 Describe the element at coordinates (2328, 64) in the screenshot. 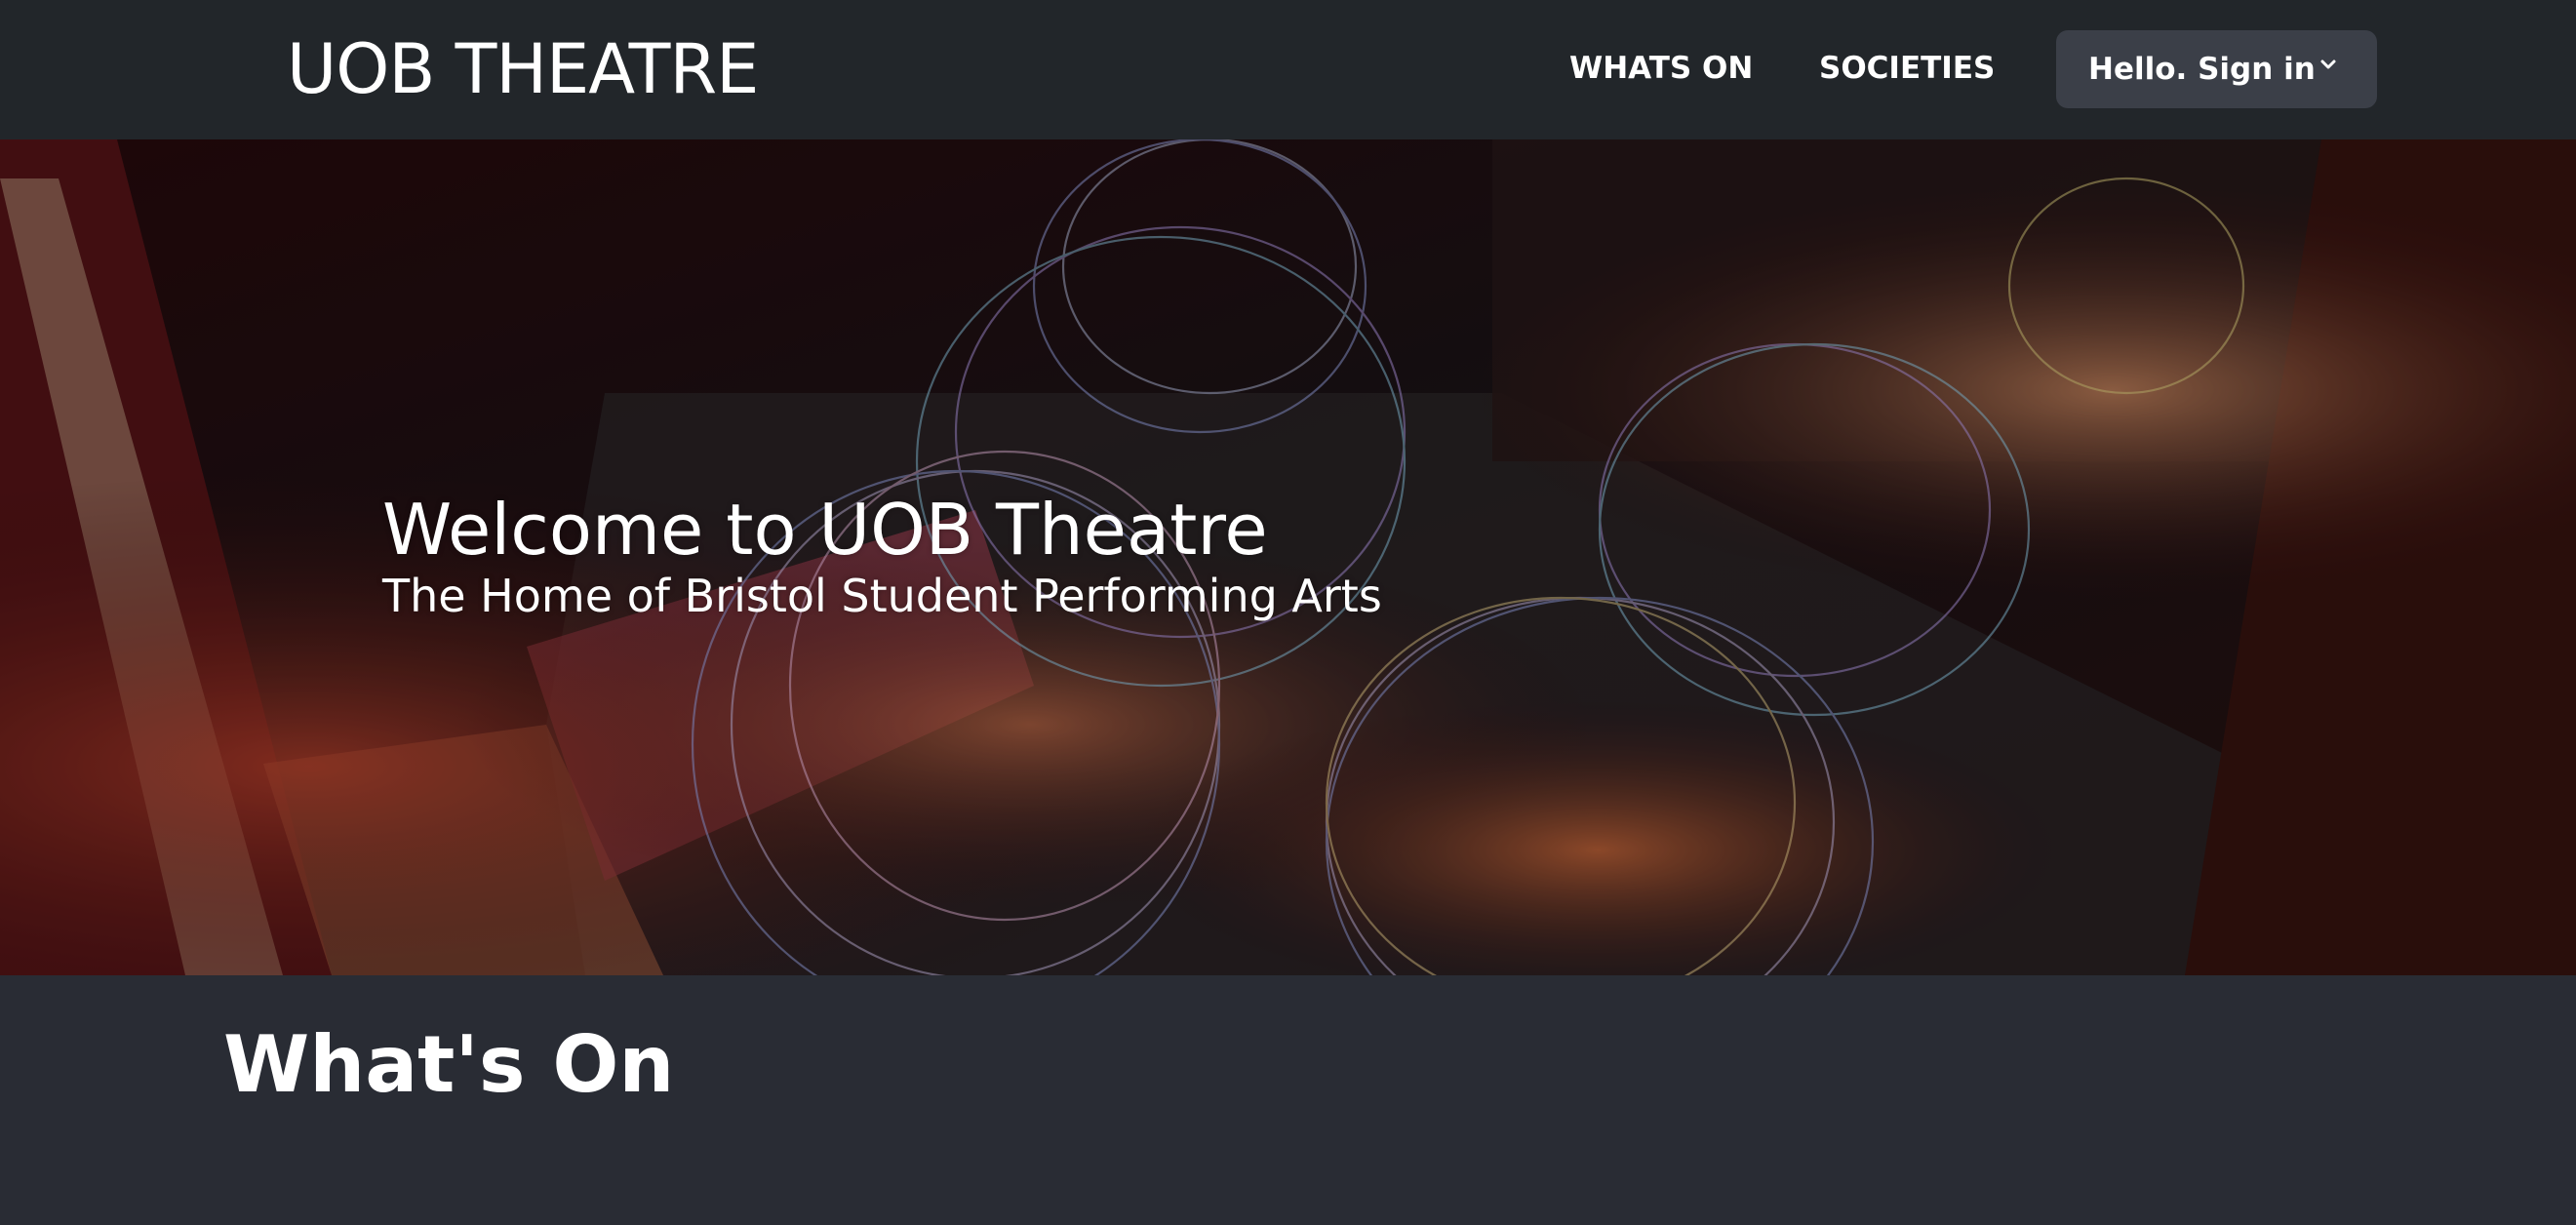

I see `chevron-down-icon` at that location.